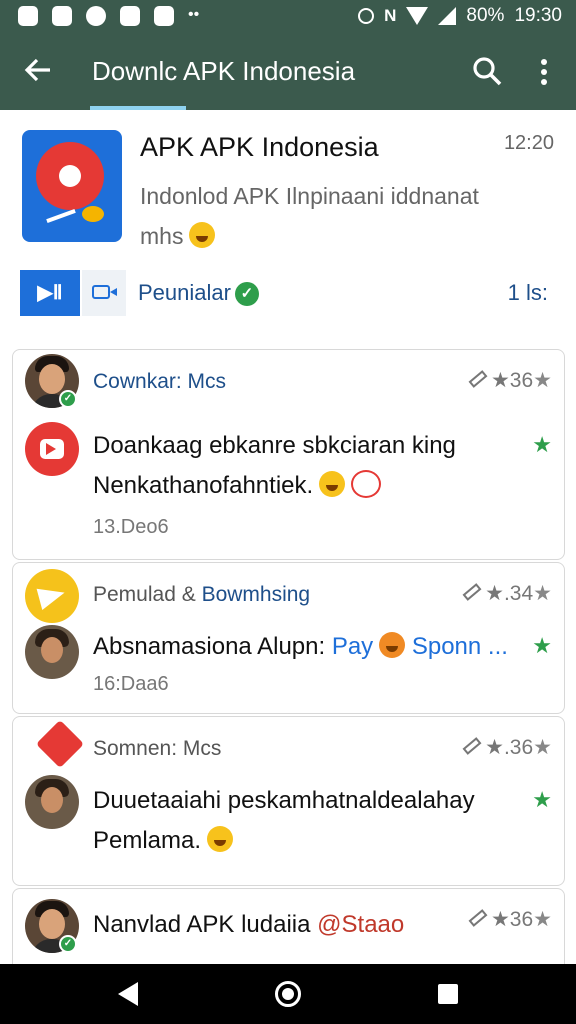  I want to click on send-app-icon, so click(52, 596).